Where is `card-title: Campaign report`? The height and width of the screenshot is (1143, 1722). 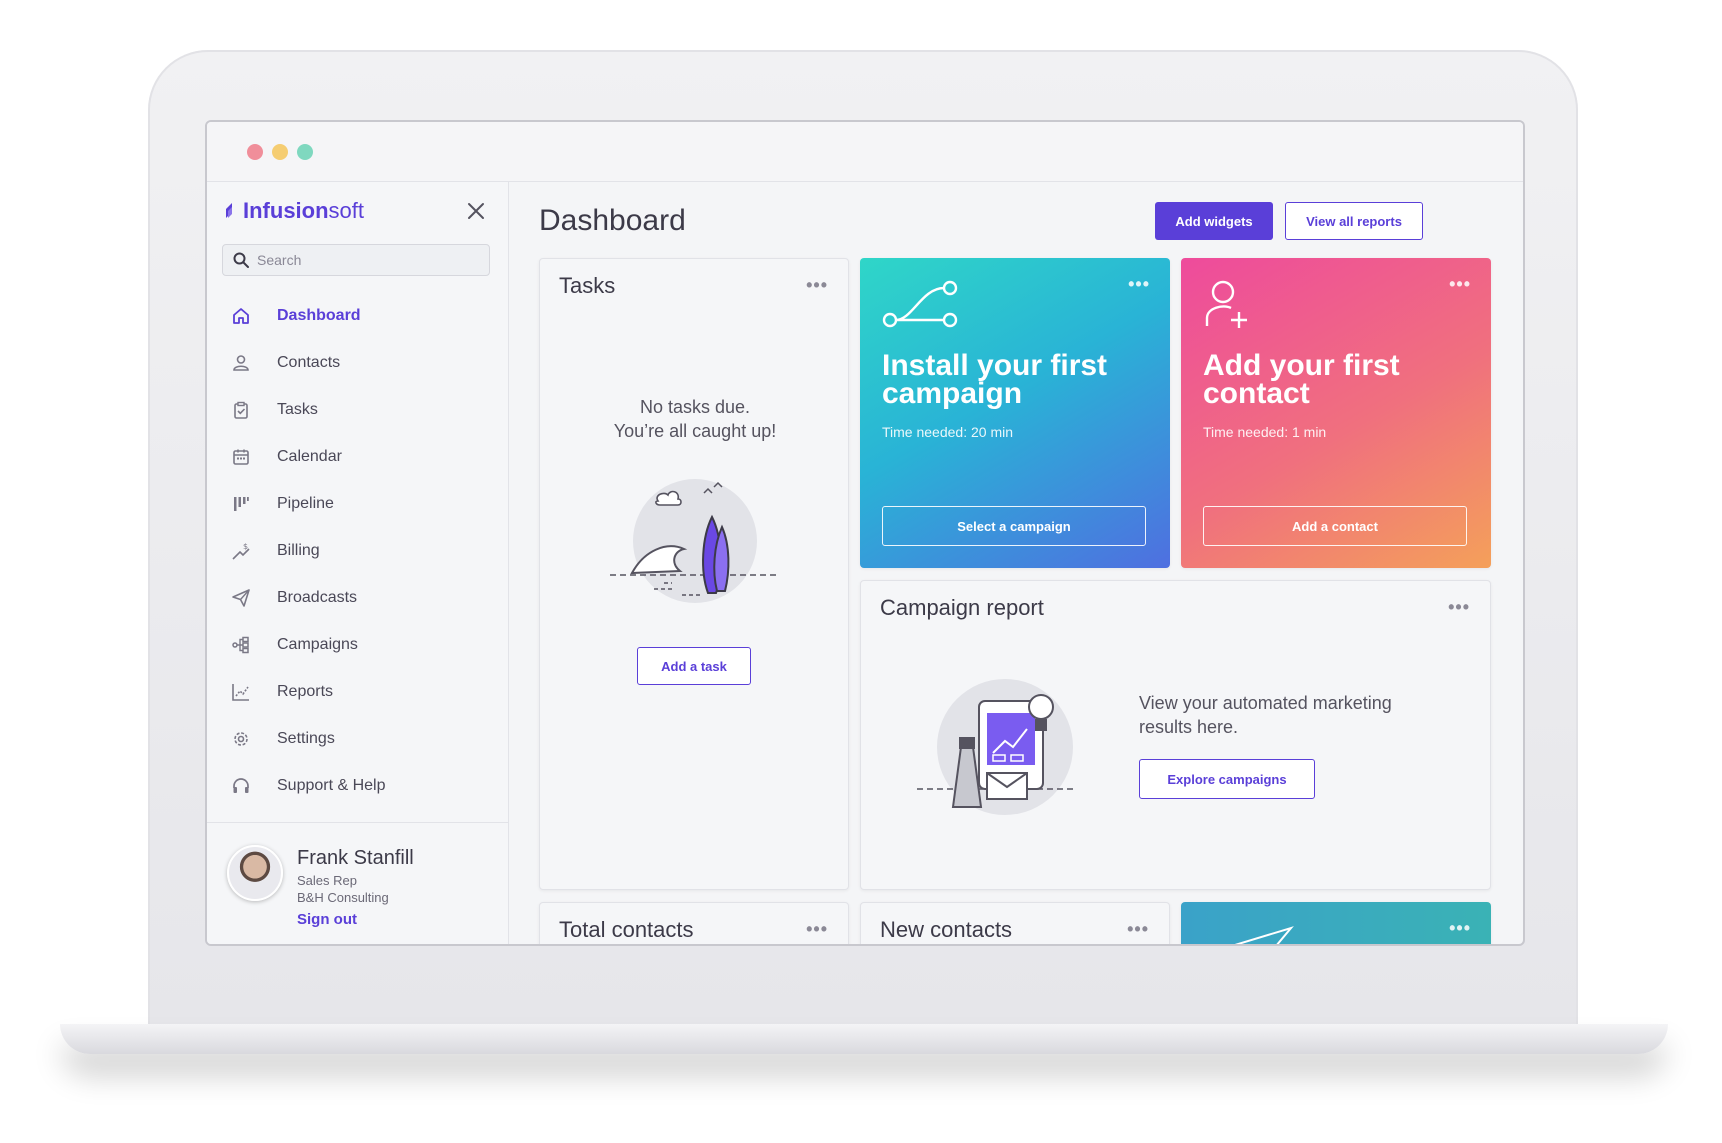 card-title: Campaign report is located at coordinates (962, 607).